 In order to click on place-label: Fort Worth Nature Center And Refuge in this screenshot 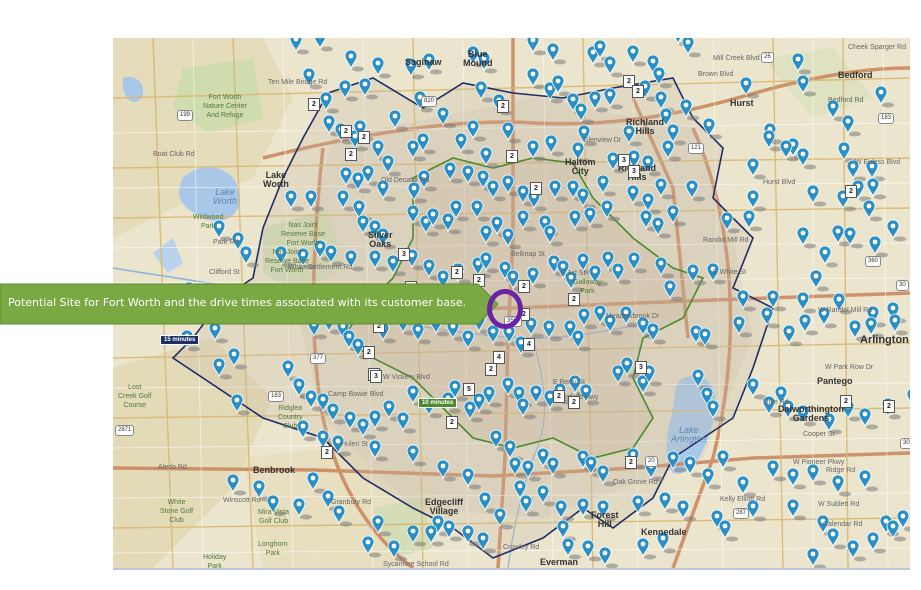, I will do `click(225, 106)`.